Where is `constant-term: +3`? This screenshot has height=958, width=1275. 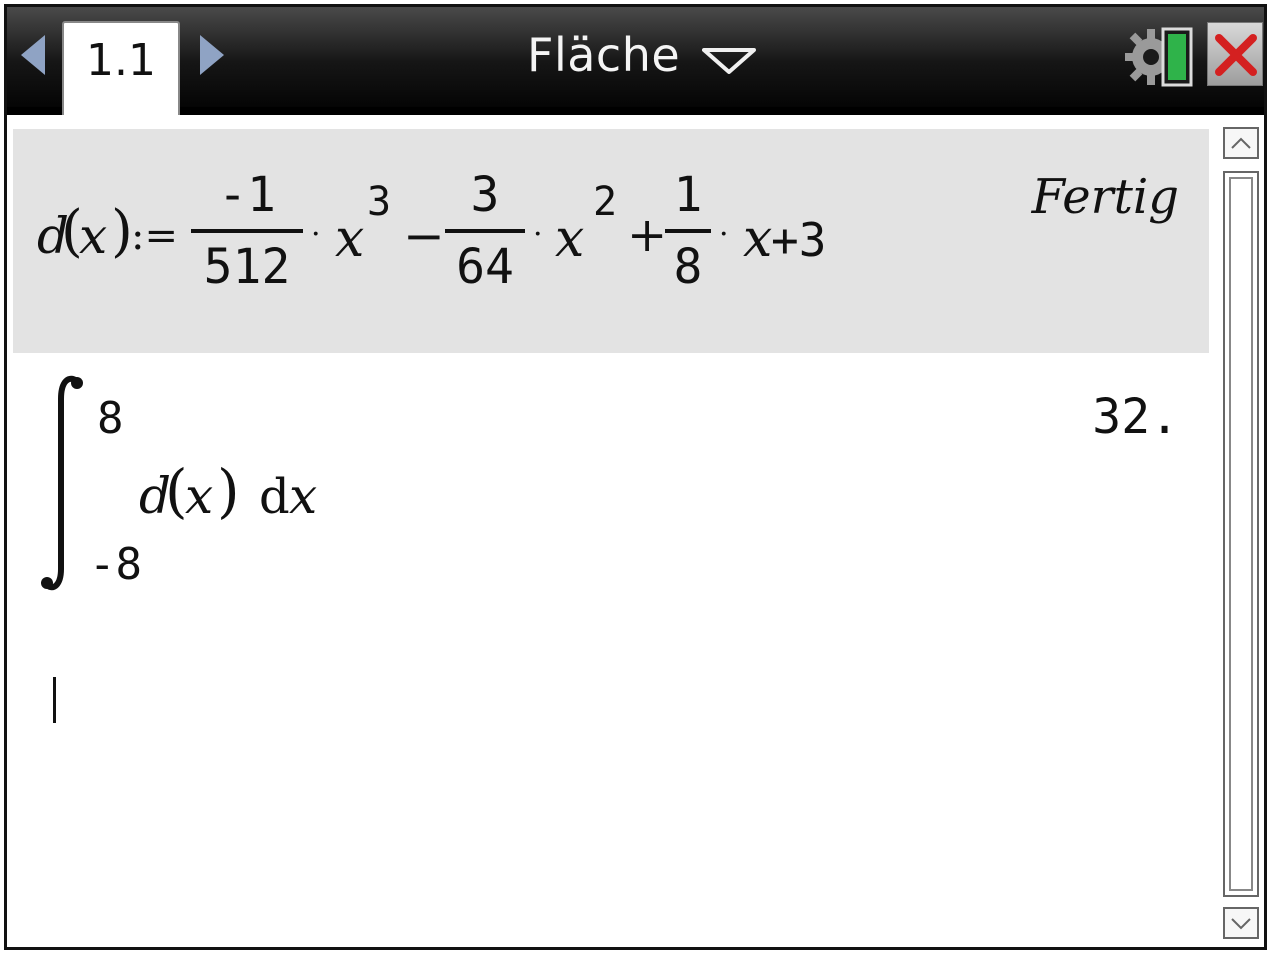 constant-term: +3 is located at coordinates (799, 240).